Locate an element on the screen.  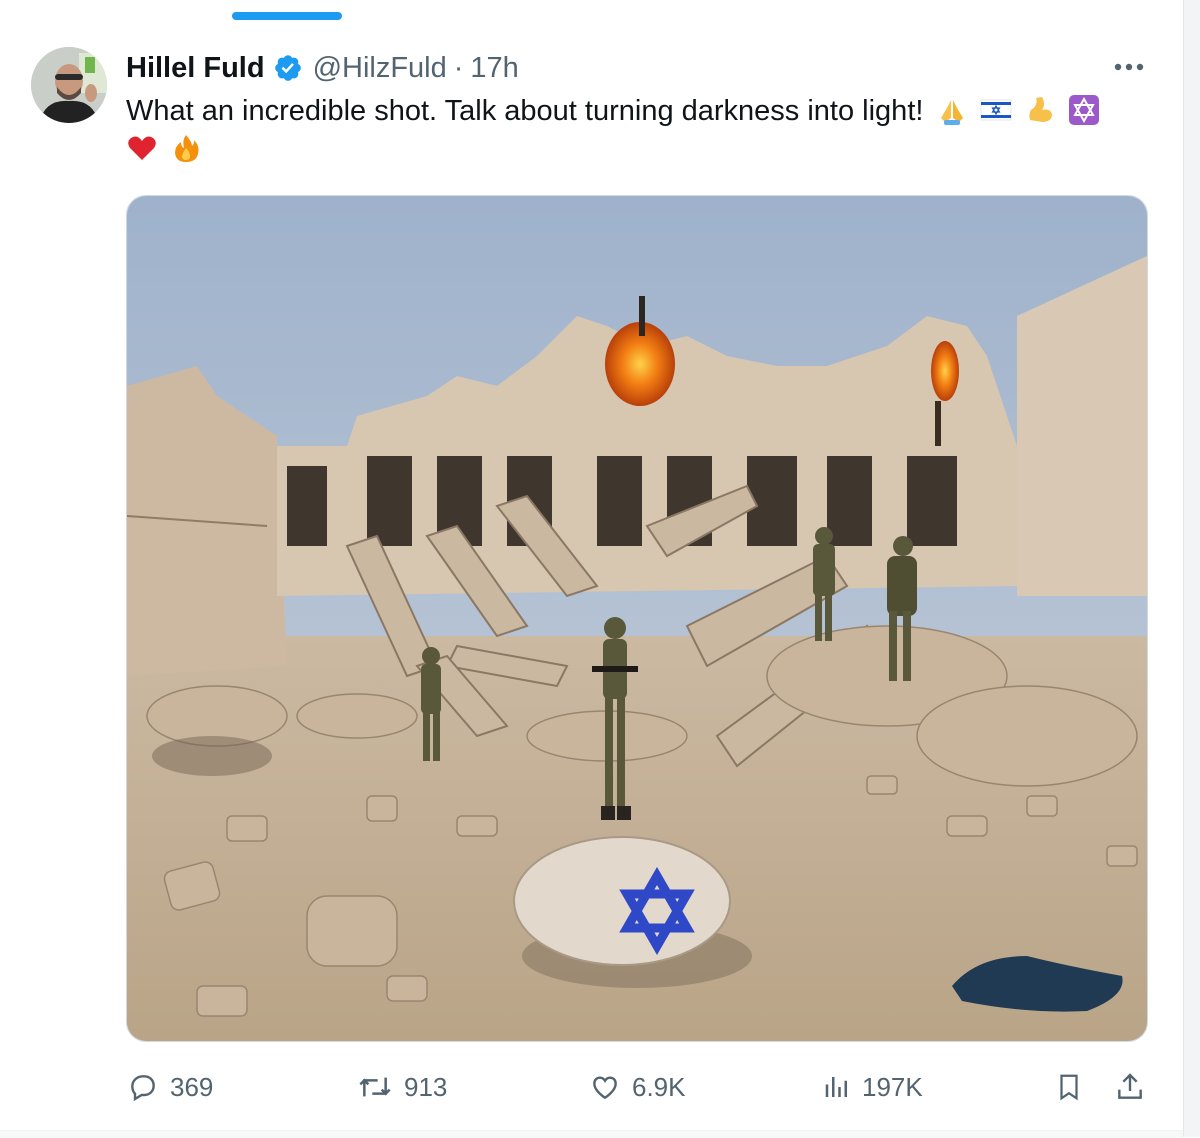
repost-count: 913 is located at coordinates (426, 1086).